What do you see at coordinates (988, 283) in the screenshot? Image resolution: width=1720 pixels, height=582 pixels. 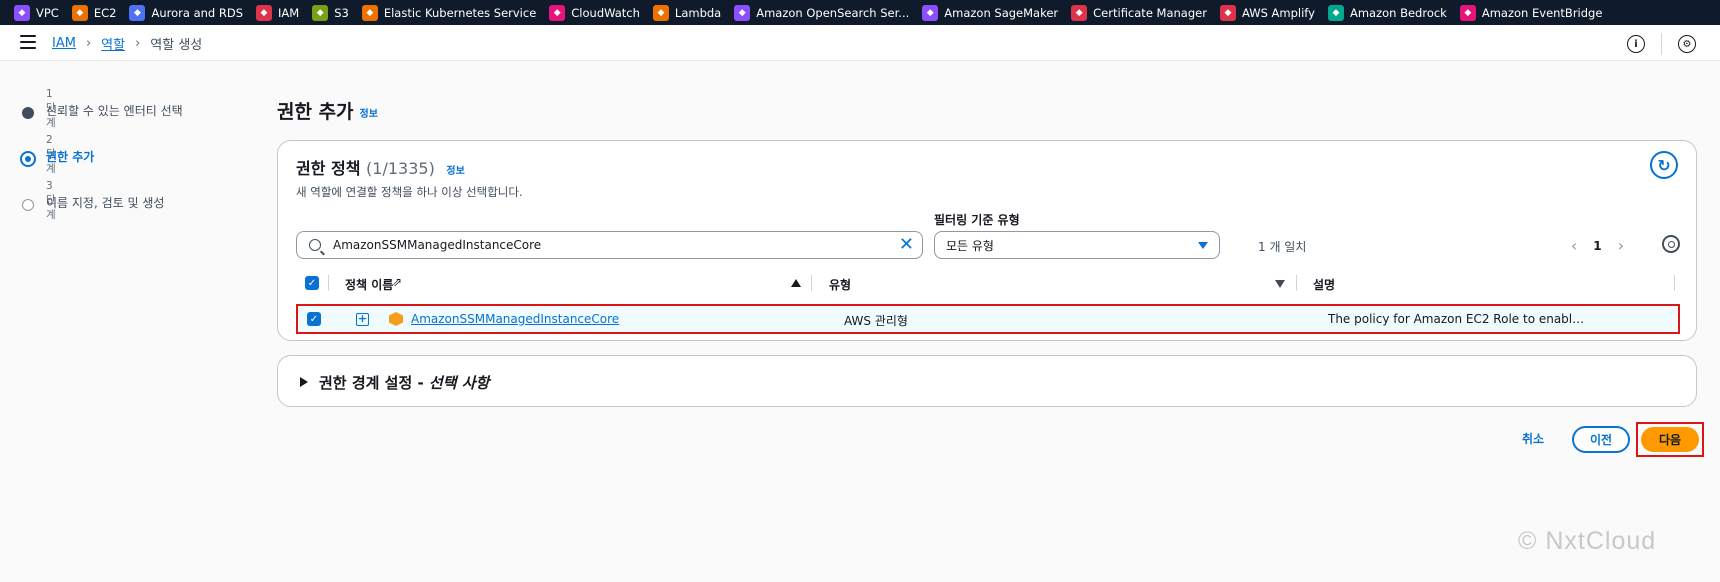 I see `table-header: ✓ 정책 이름 ⇗ 유형 설명` at bounding box center [988, 283].